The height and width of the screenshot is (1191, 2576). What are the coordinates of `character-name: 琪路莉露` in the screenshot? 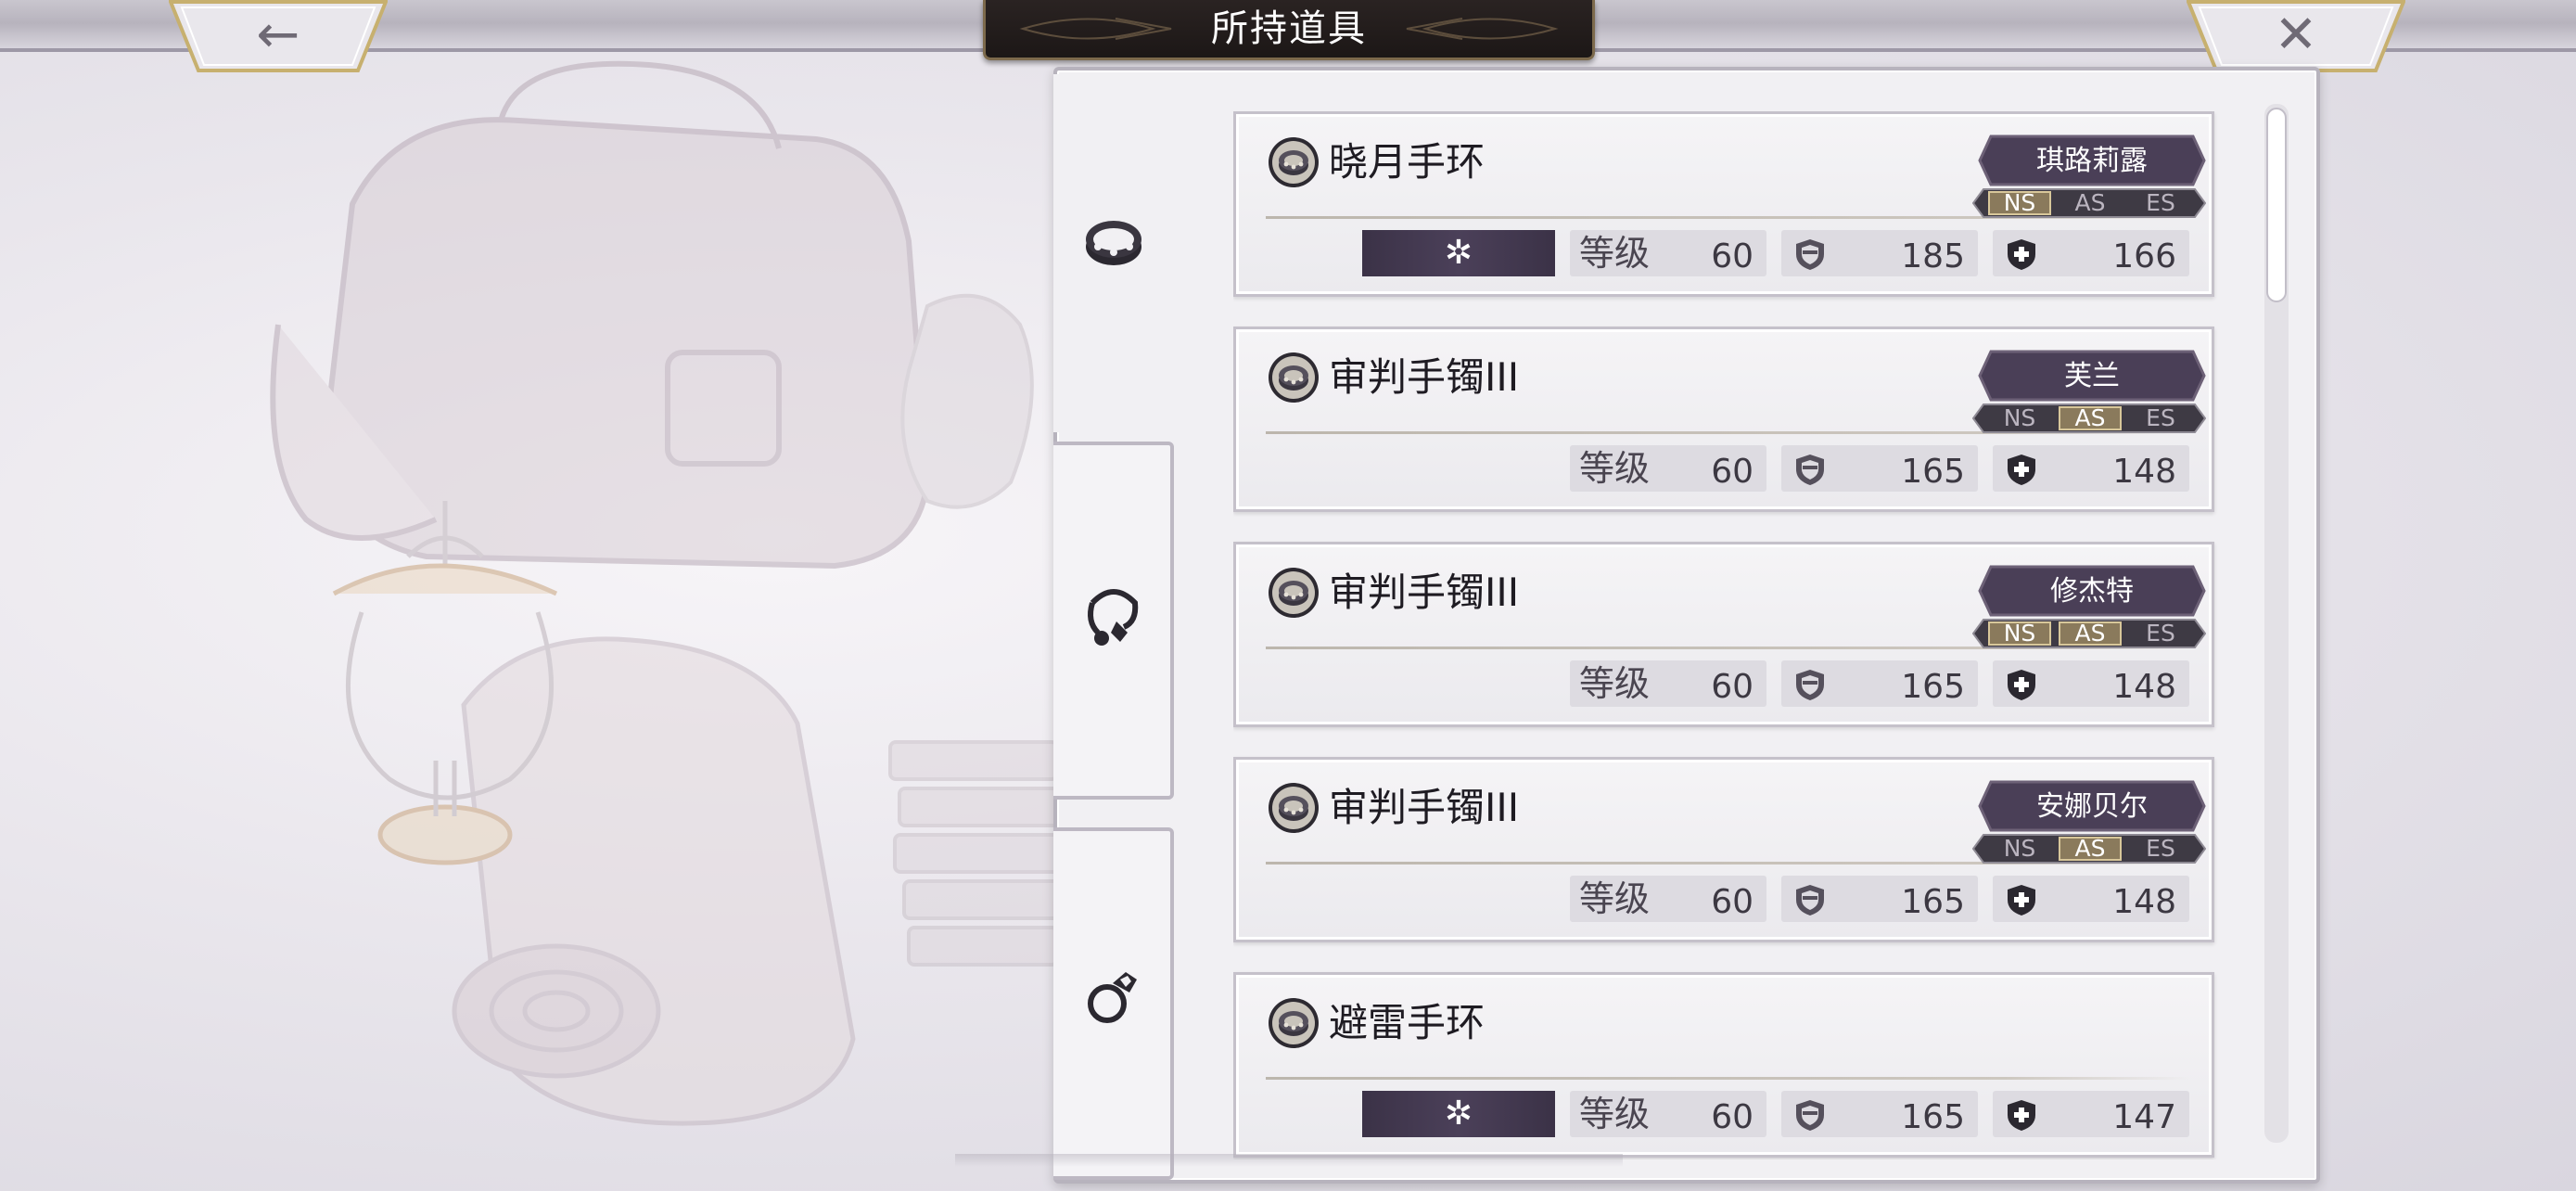 It's located at (2092, 161).